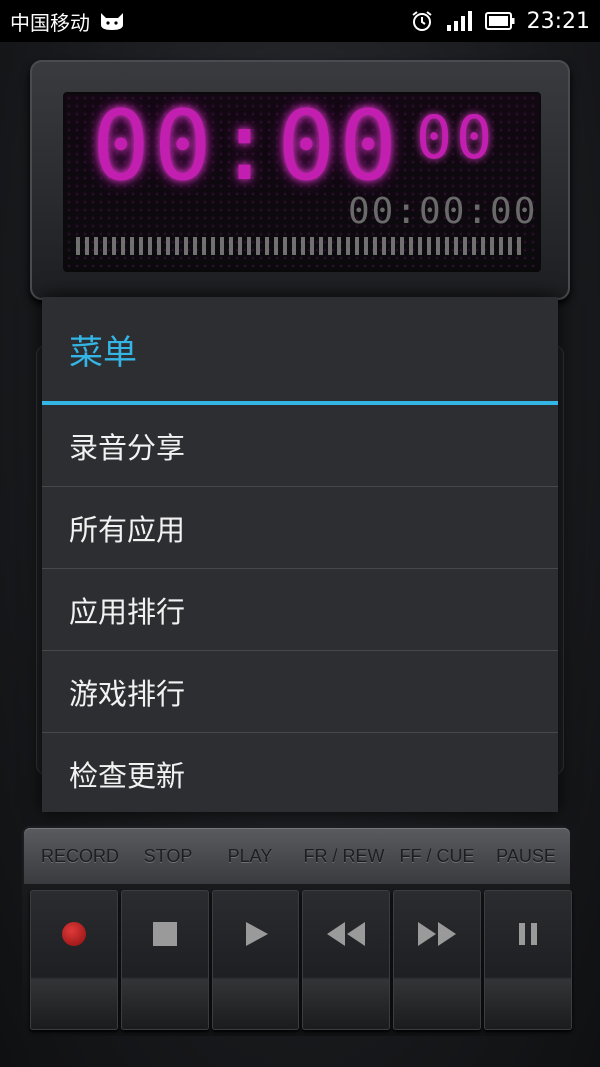 This screenshot has width=600, height=1067. I want to click on transport-labels-bar: RECORD STOP PLAY FR / REW FF / CUE PAUSE, so click(297, 856).